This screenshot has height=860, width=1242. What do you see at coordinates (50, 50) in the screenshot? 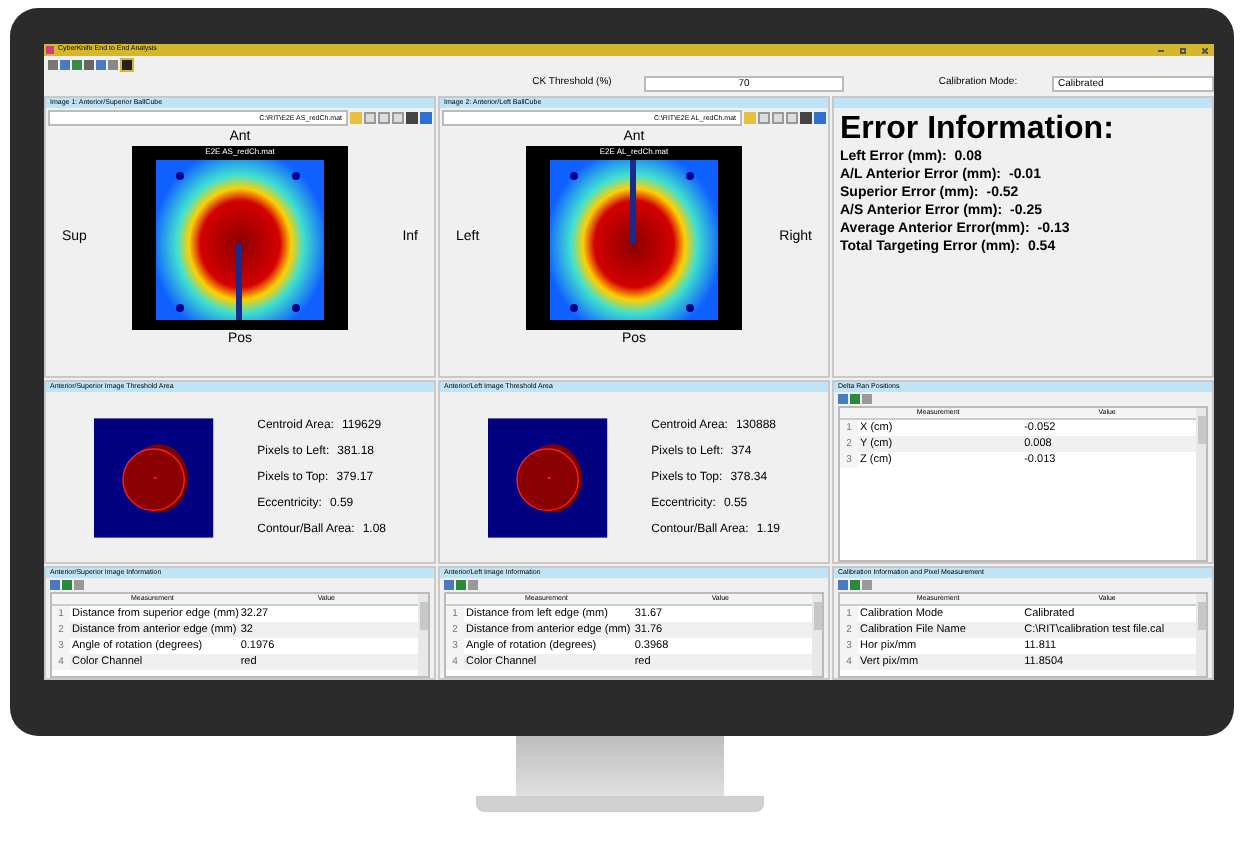
I see `app-icon` at bounding box center [50, 50].